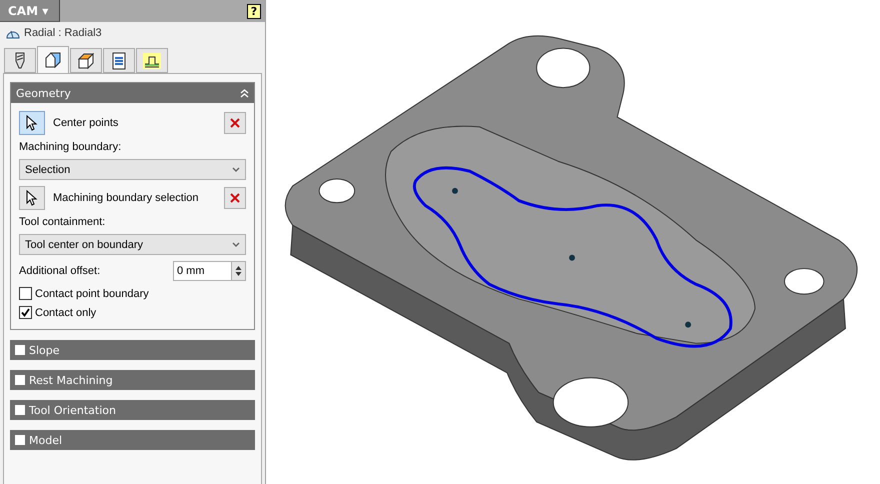  Describe the element at coordinates (132, 312) in the screenshot. I see `checkbox-option: Contact only` at that location.